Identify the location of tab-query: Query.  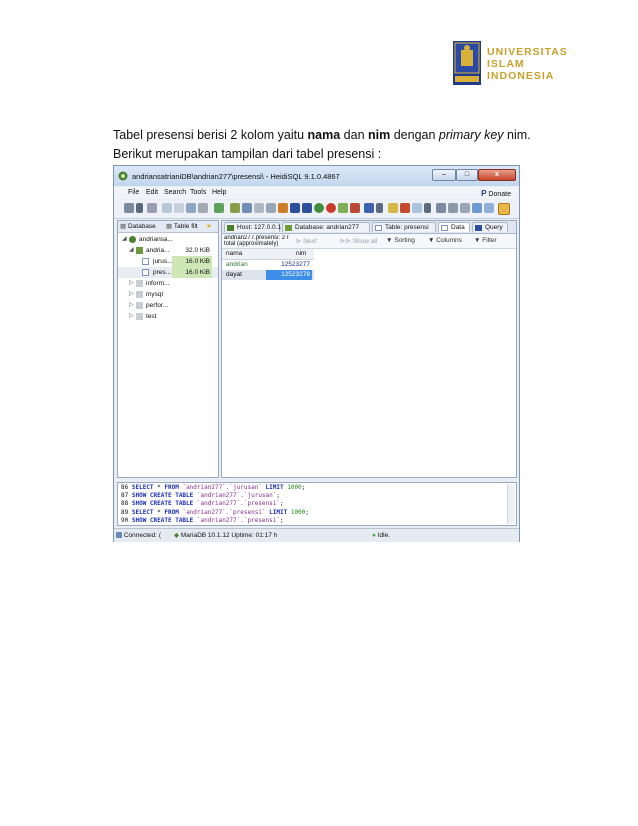
(490, 227).